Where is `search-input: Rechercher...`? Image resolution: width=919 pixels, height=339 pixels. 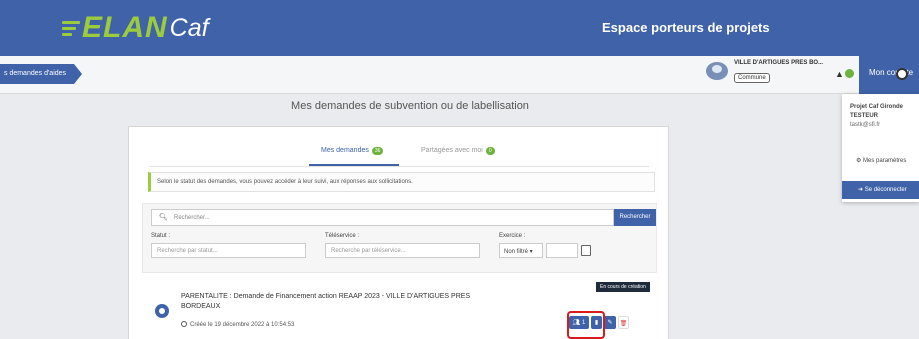 search-input: Rechercher... is located at coordinates (382, 217).